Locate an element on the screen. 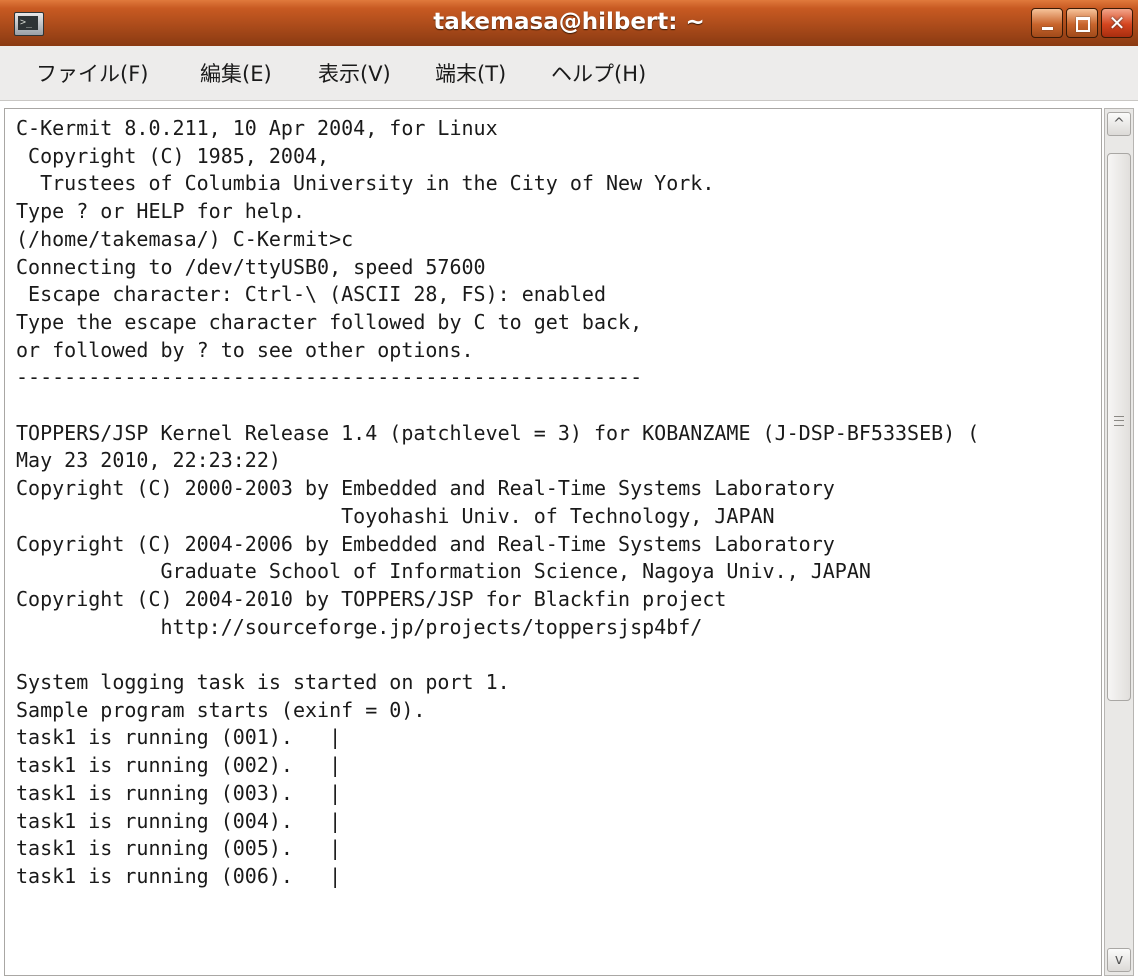  chevron-up-icon: ^ is located at coordinates (1119, 124).